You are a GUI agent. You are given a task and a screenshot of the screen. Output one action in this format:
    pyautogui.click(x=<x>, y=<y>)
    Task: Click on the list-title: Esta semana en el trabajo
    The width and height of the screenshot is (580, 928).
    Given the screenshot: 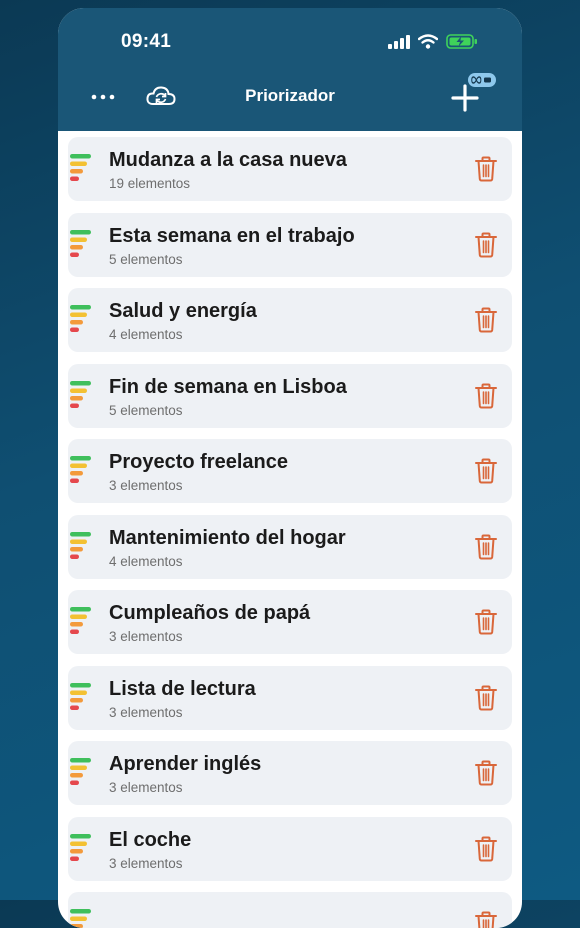 What is the action you would take?
    pyautogui.click(x=232, y=235)
    